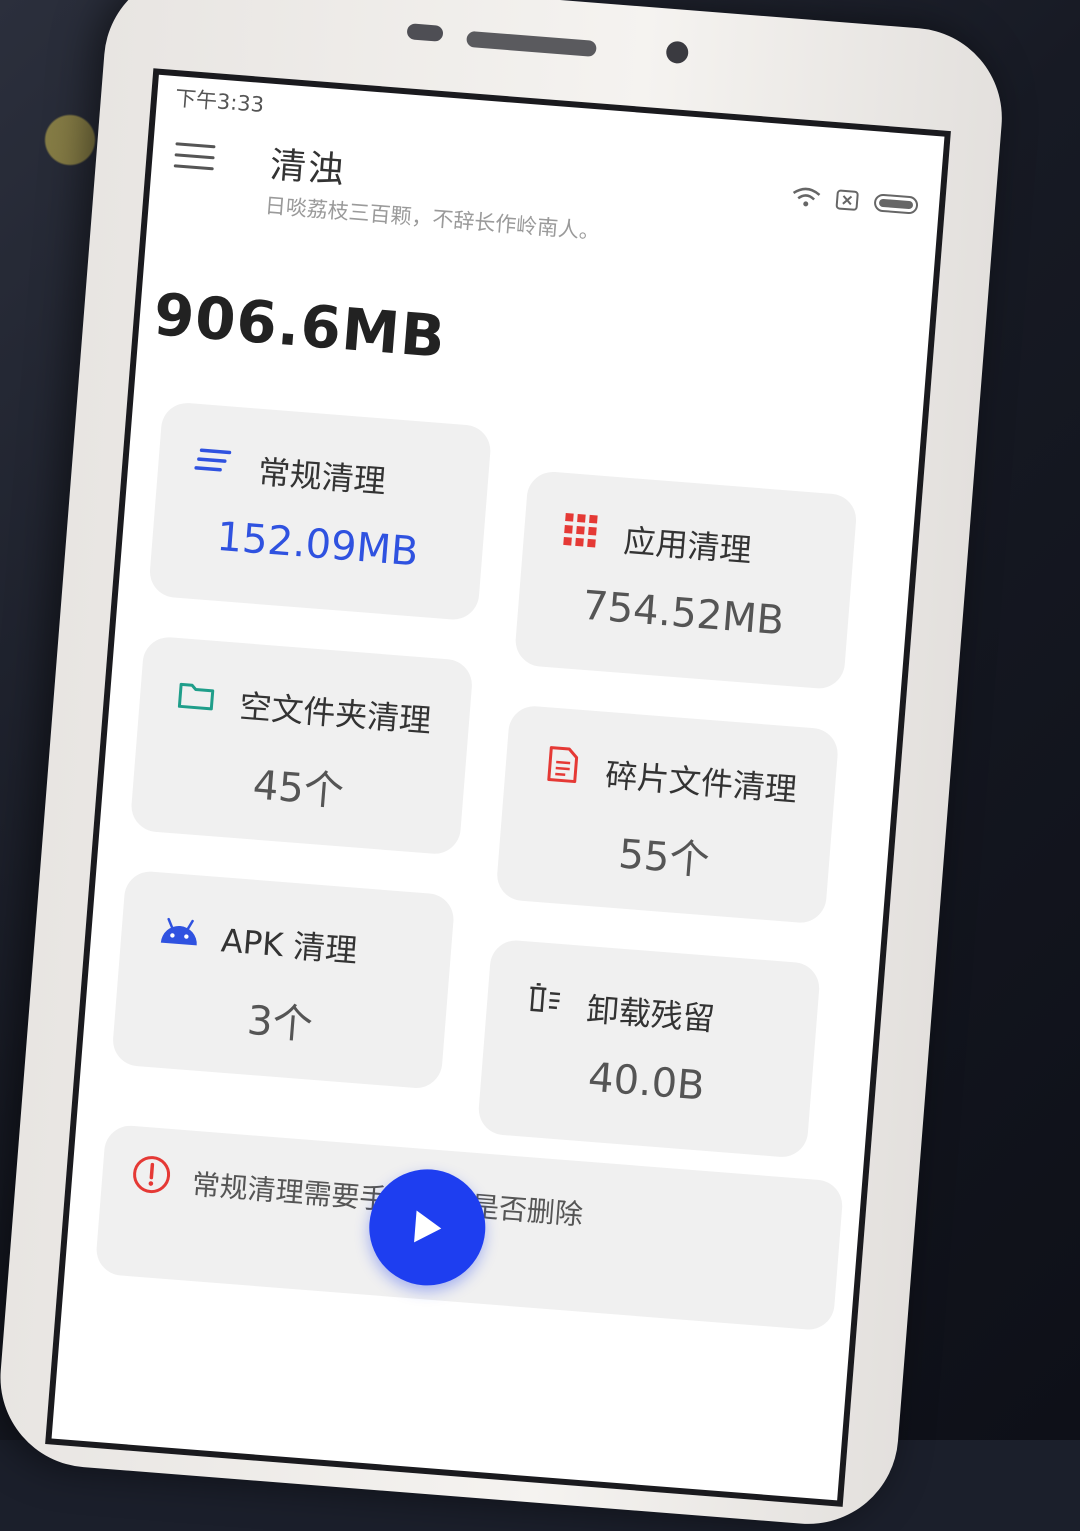 This screenshot has height=1531, width=1080. I want to click on card-value: 3个, so click(280, 1023).